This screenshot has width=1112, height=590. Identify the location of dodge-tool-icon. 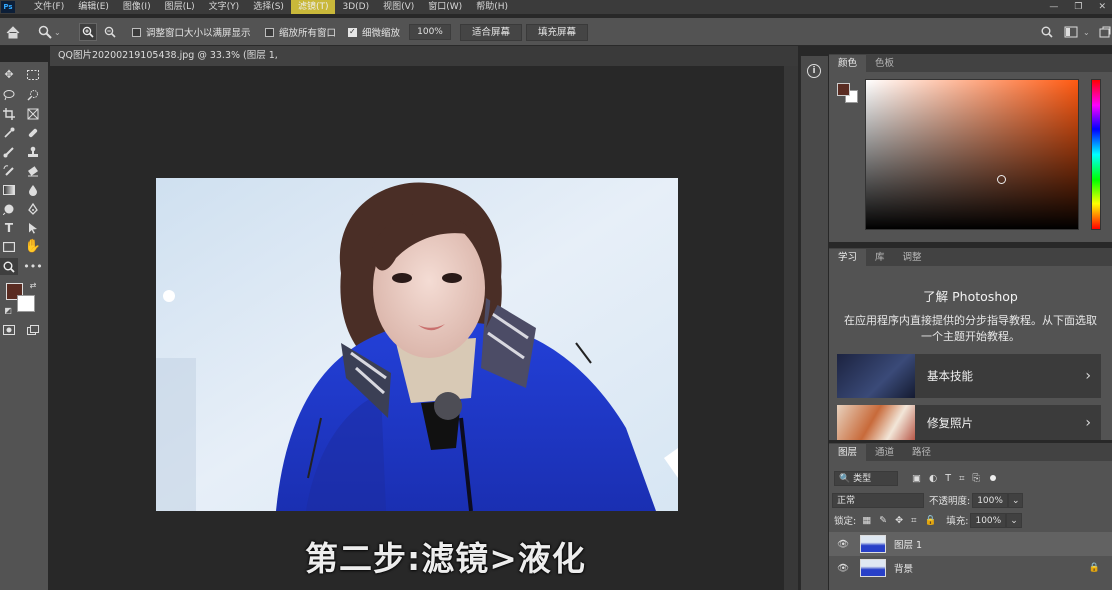
(9, 208).